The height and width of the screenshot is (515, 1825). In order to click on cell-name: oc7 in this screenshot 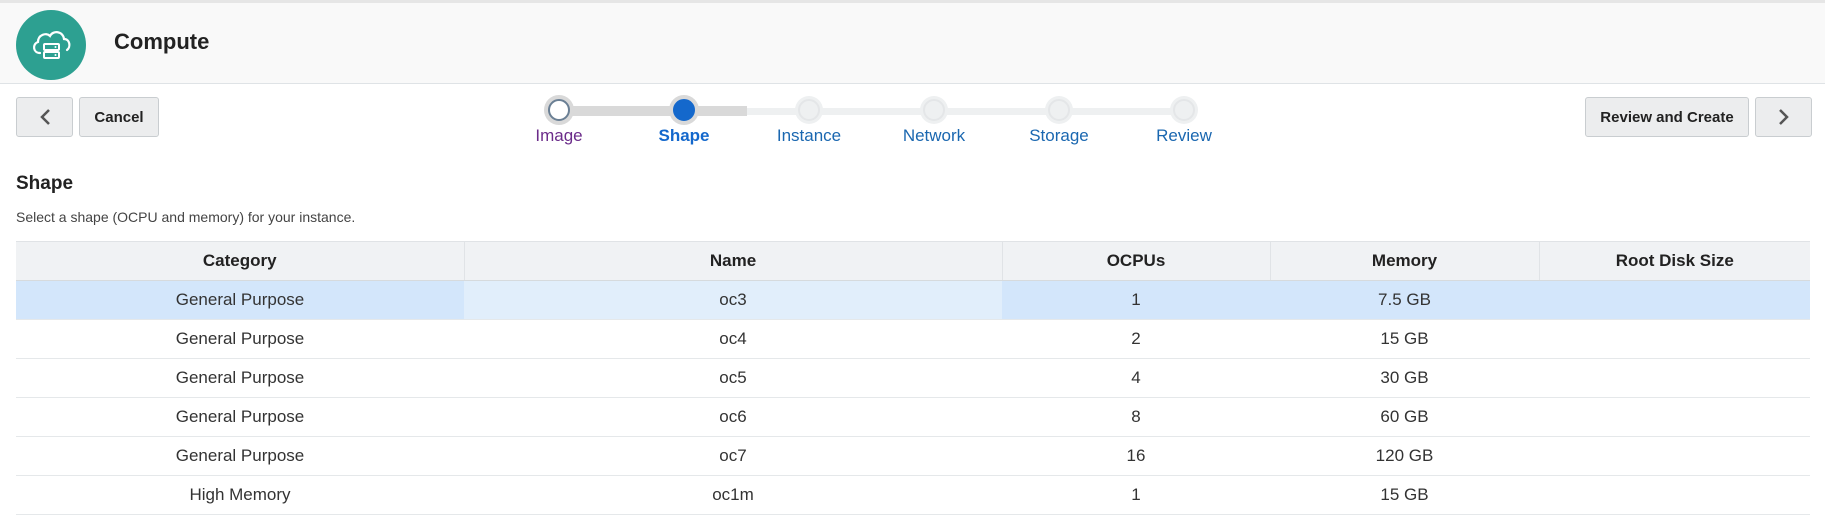, I will do `click(733, 456)`.